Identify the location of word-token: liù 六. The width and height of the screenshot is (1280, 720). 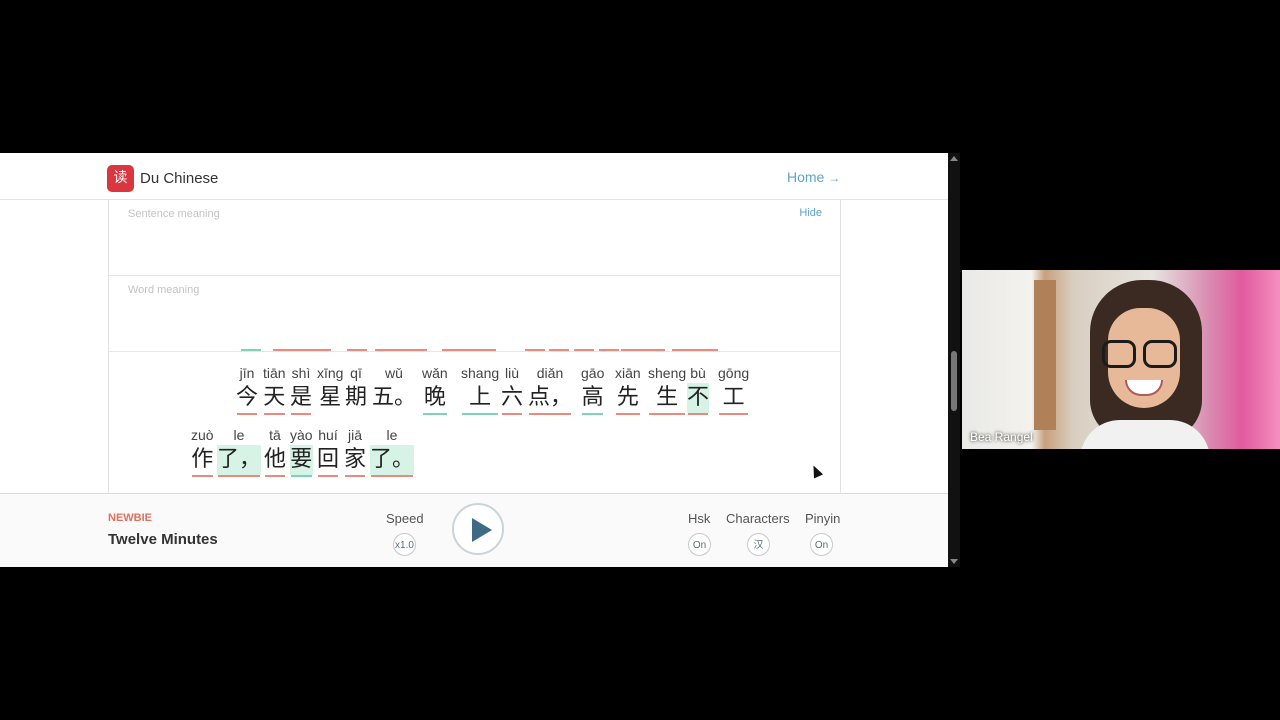
(512, 389).